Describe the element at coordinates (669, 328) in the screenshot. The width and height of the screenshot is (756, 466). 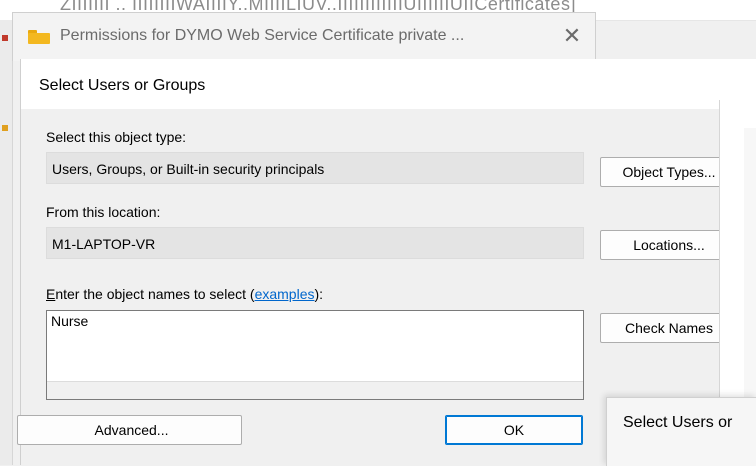
I see `check-names-button: Check Names` at that location.